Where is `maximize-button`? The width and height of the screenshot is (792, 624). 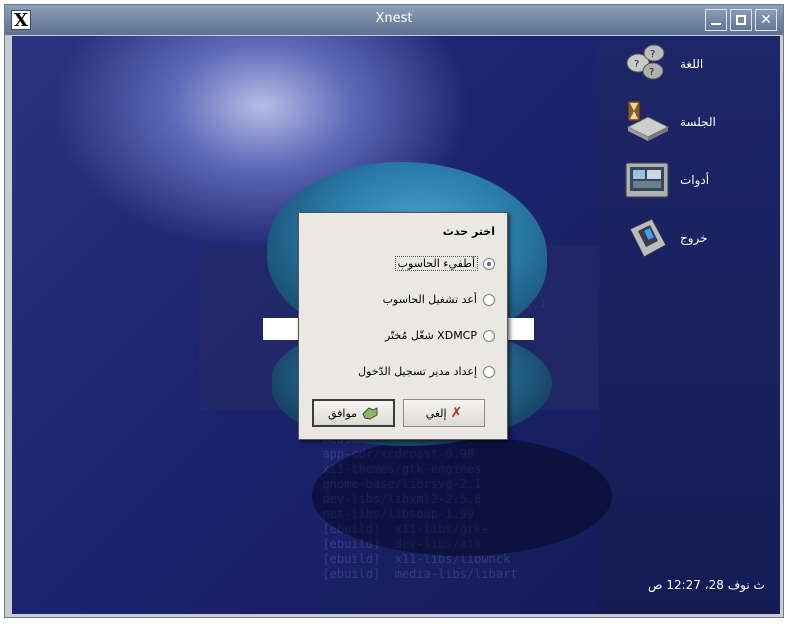 maximize-button is located at coordinates (741, 20).